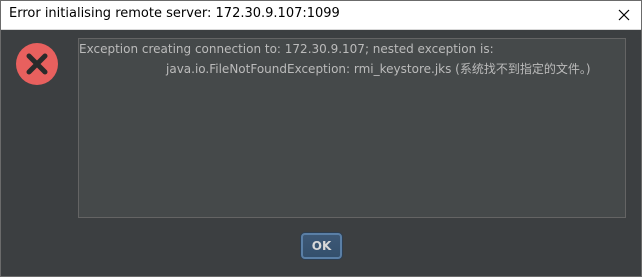 The width and height of the screenshot is (642, 277). I want to click on error-icon, so click(37, 64).